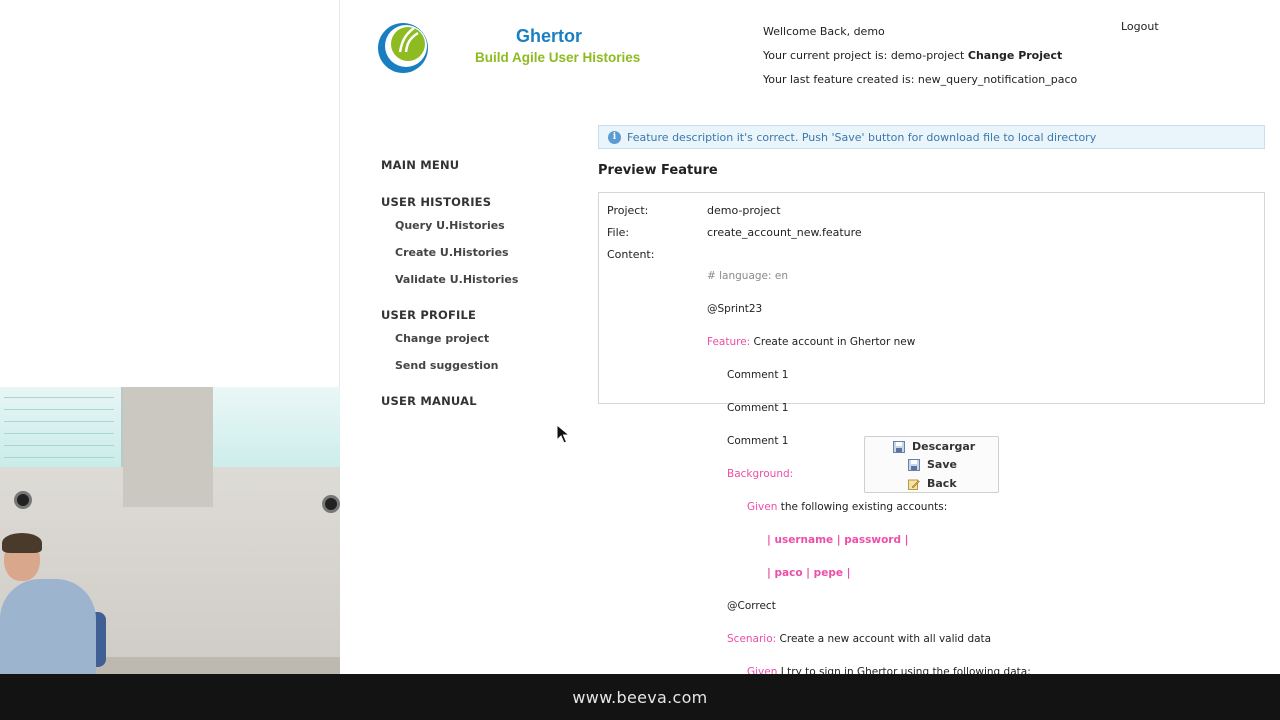 This screenshot has width=1280, height=720. I want to click on file-value: create_account_new.feature, so click(784, 232).